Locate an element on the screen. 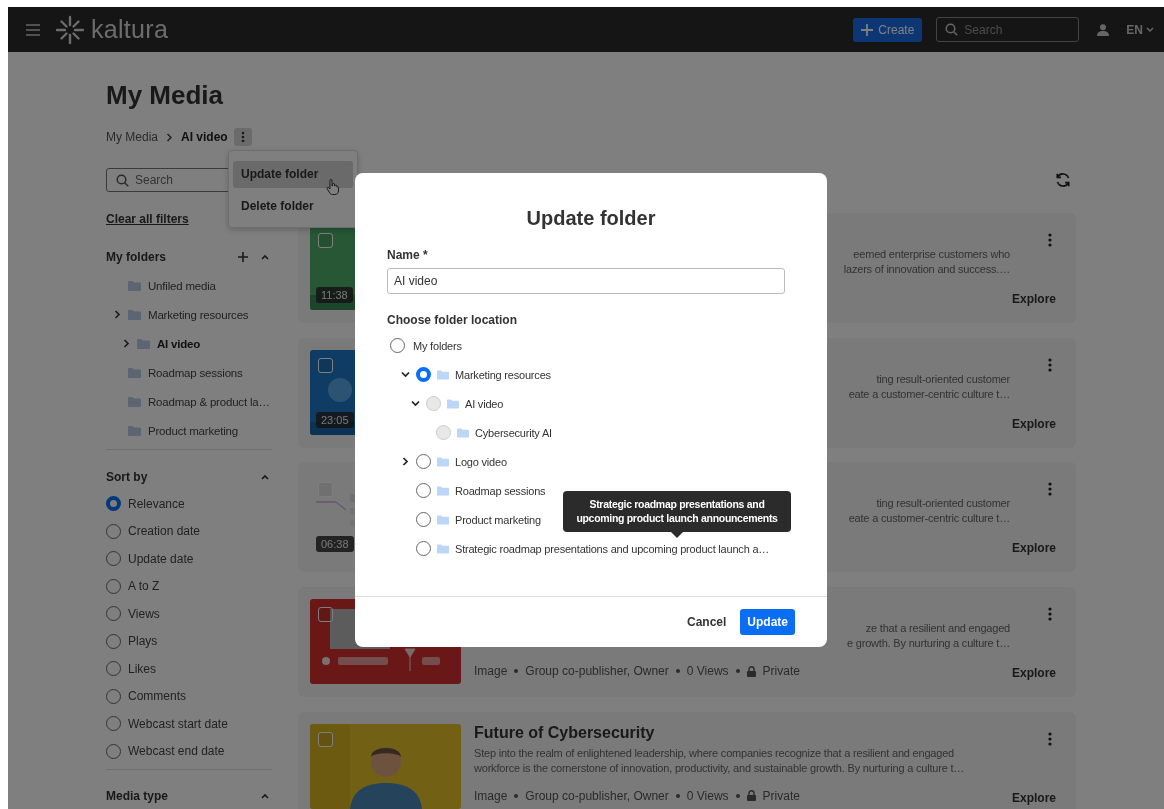 The height and width of the screenshot is (809, 1164). folder-option-label: Product marketing is located at coordinates (498, 519).